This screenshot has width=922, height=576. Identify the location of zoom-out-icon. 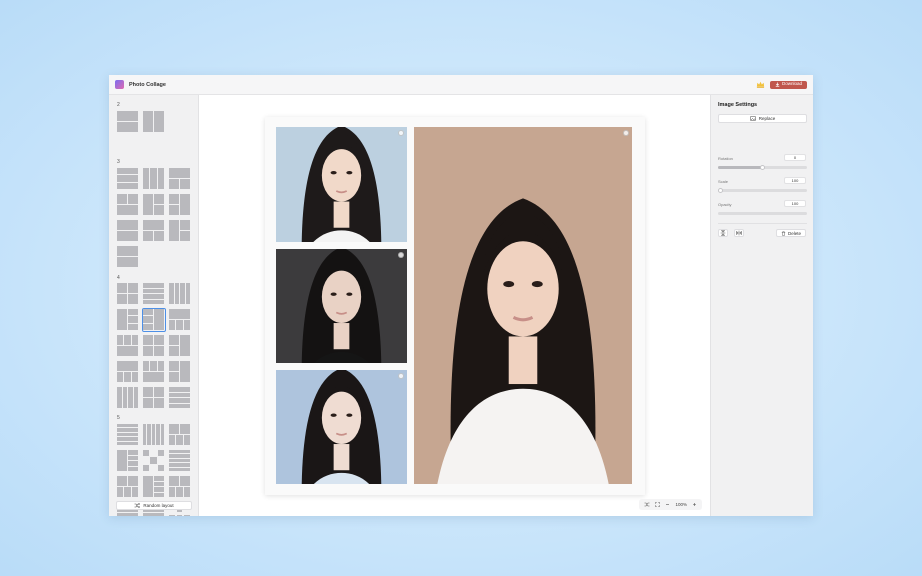
(667, 504).